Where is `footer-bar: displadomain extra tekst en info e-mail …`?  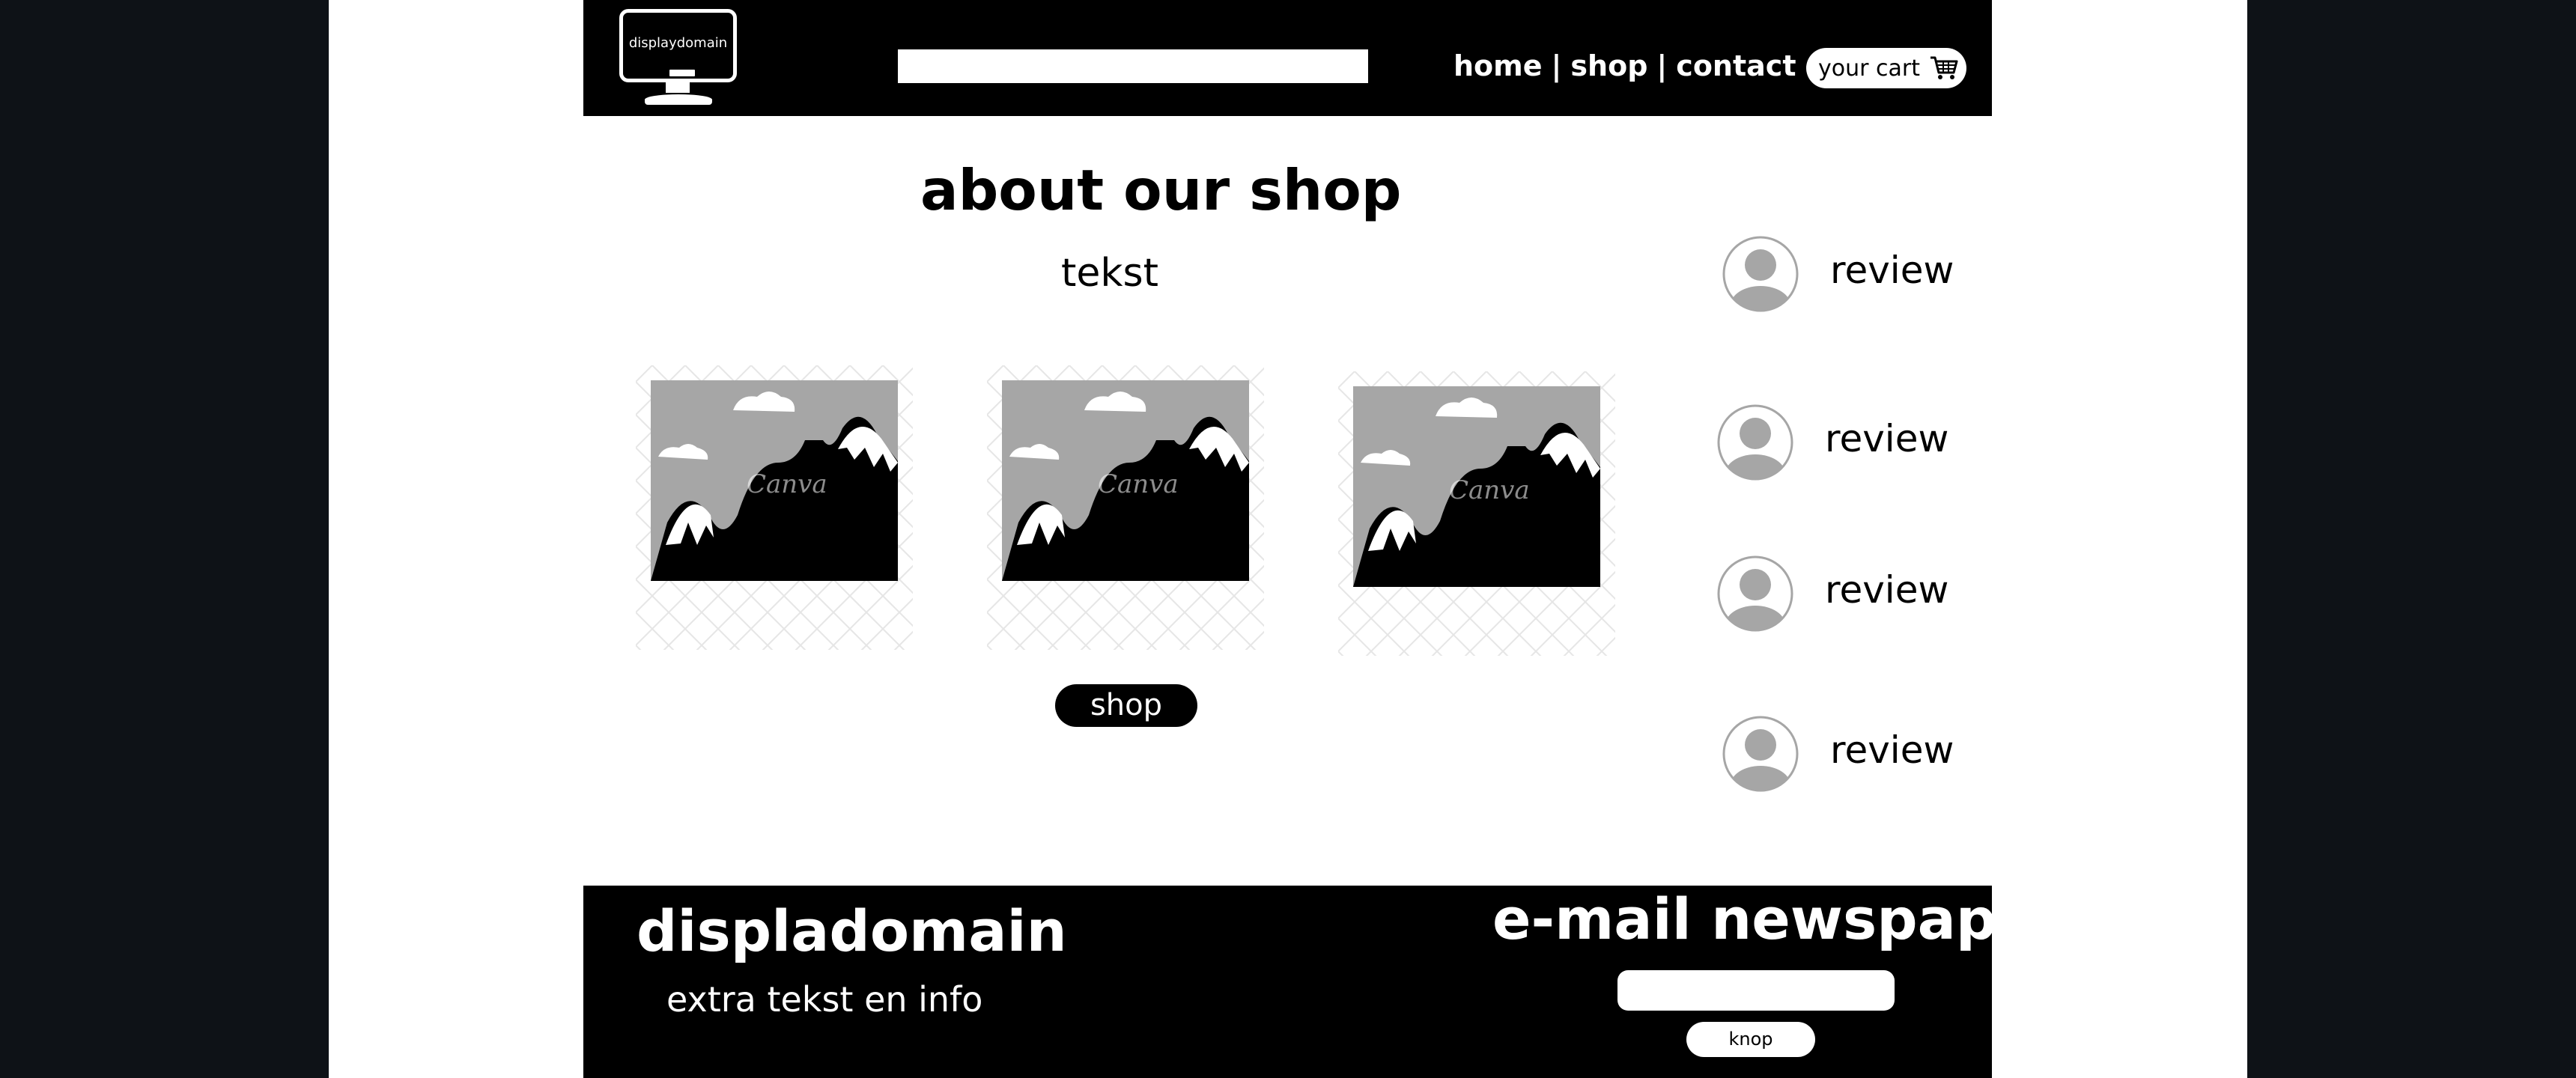 footer-bar: displadomain extra tekst en info e-mail … is located at coordinates (1323, 982).